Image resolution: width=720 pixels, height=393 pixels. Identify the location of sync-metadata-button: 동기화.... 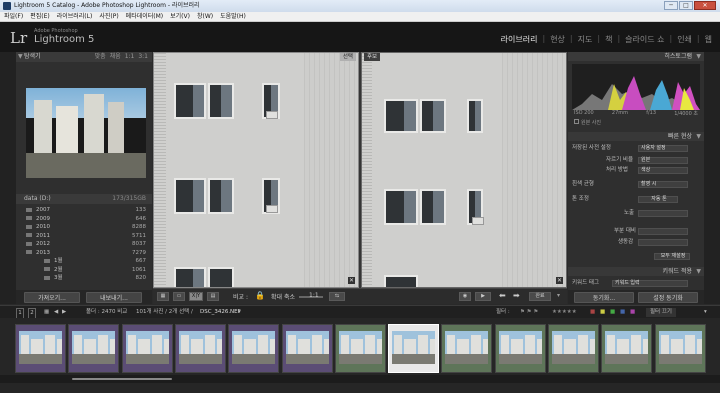
(604, 297).